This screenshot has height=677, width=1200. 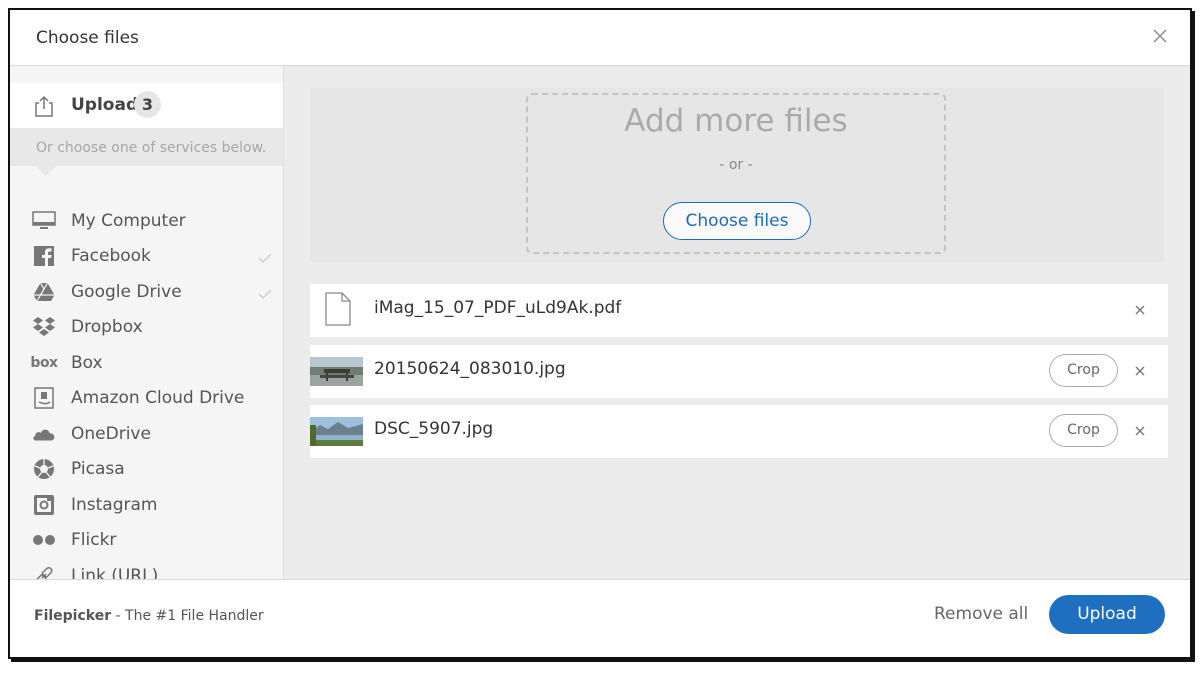 I want to click on file-row: DSC_5907.jpg Crop, so click(x=739, y=431).